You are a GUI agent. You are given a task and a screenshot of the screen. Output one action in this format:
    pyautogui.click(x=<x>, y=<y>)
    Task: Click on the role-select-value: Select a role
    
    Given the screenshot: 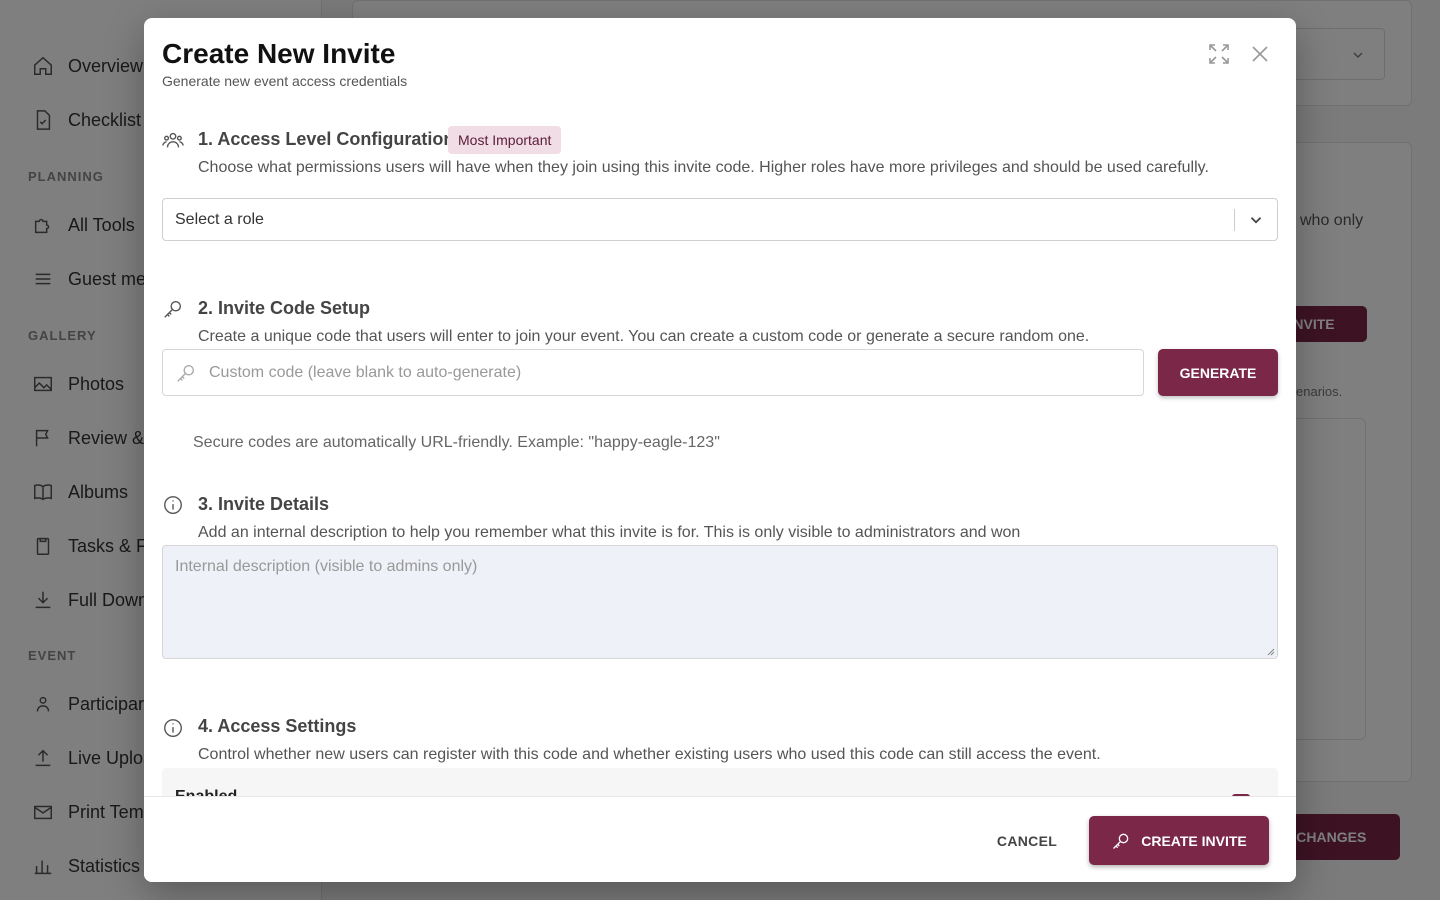 What is the action you would take?
    pyautogui.click(x=219, y=219)
    